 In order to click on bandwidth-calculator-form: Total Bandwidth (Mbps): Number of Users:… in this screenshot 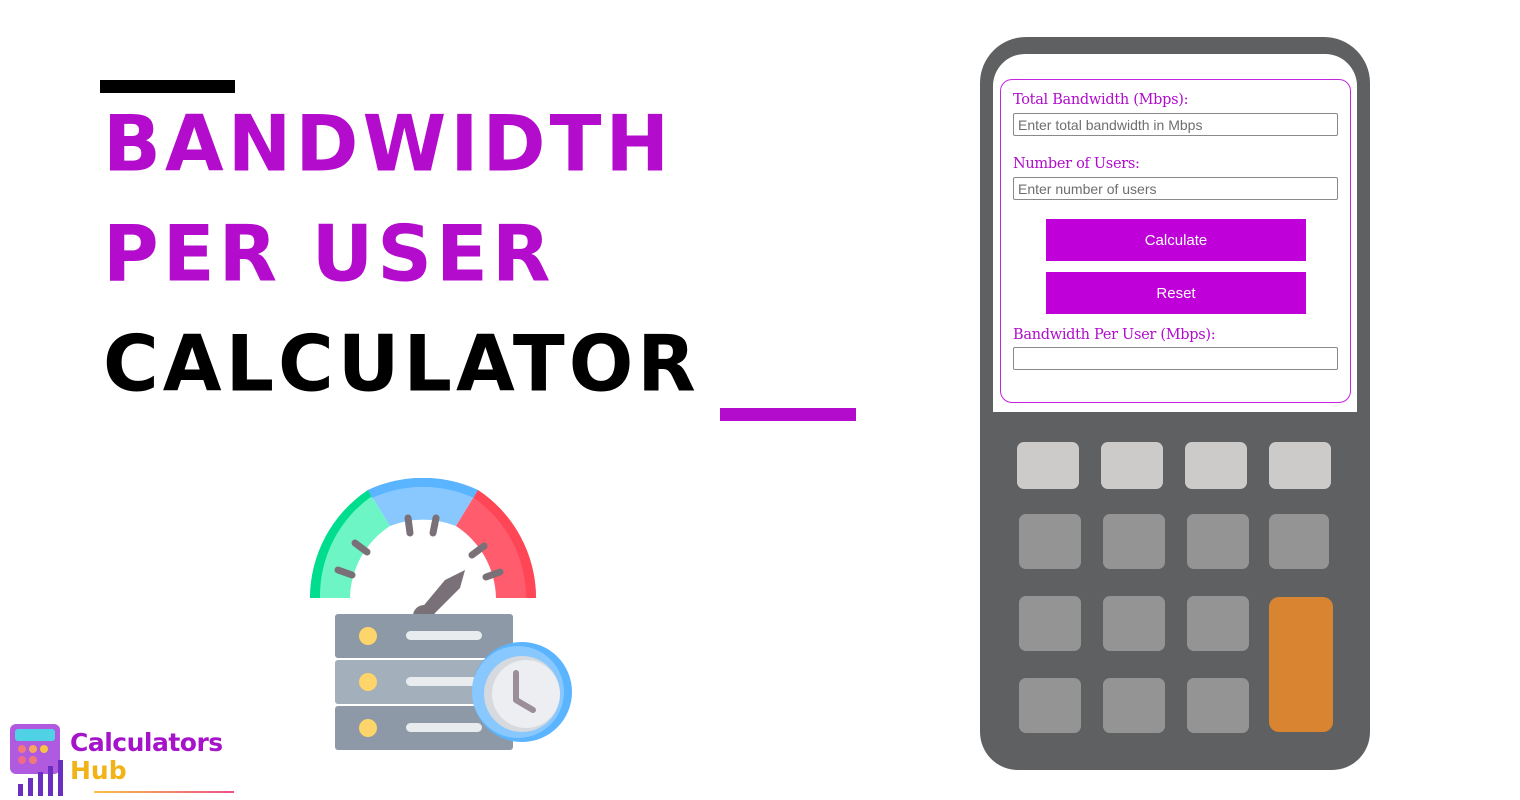, I will do `click(1175, 241)`.